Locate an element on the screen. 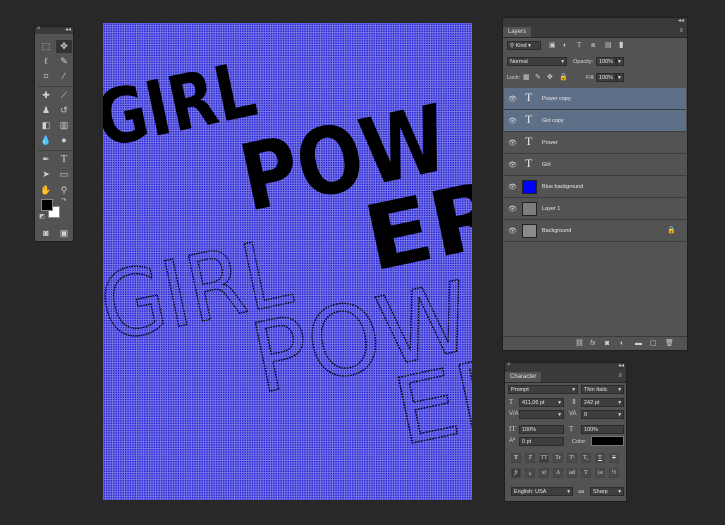  filter-type-icon: T is located at coordinates (579, 45).